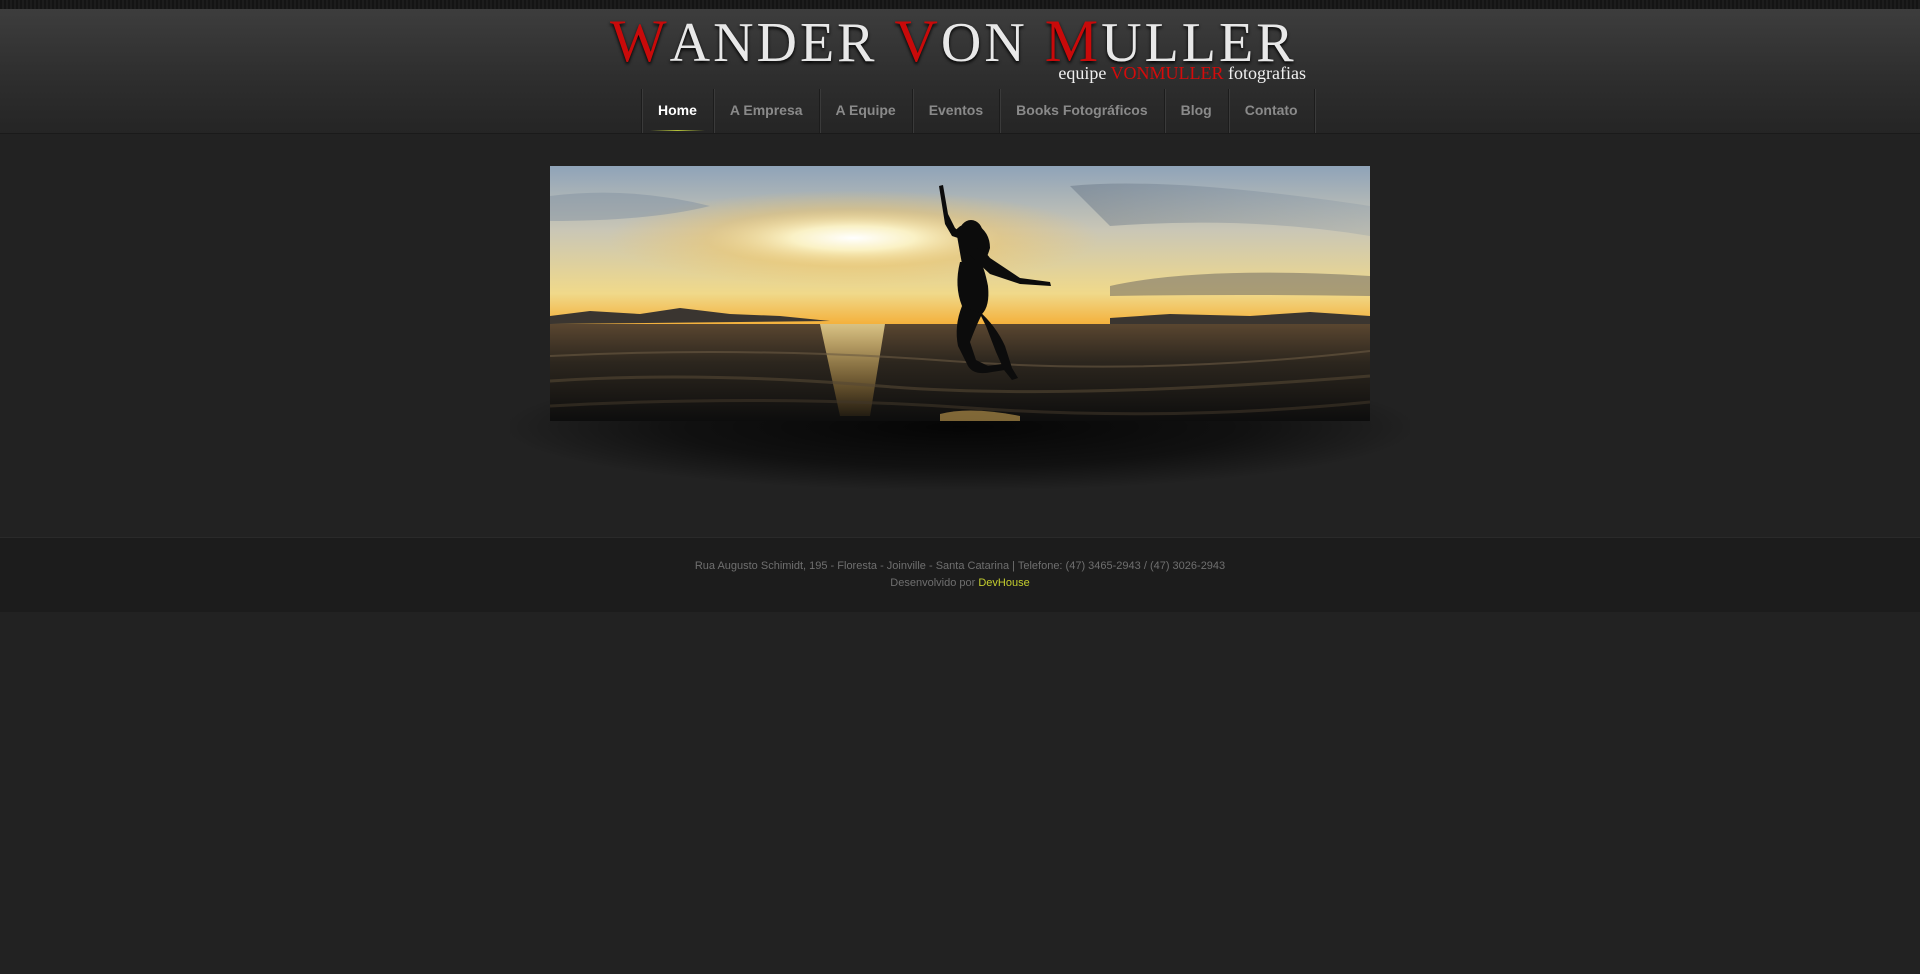 The height and width of the screenshot is (974, 1920). Describe the element at coordinates (767, 111) in the screenshot. I see `nav-item-a-empresa: A Empresa` at that location.